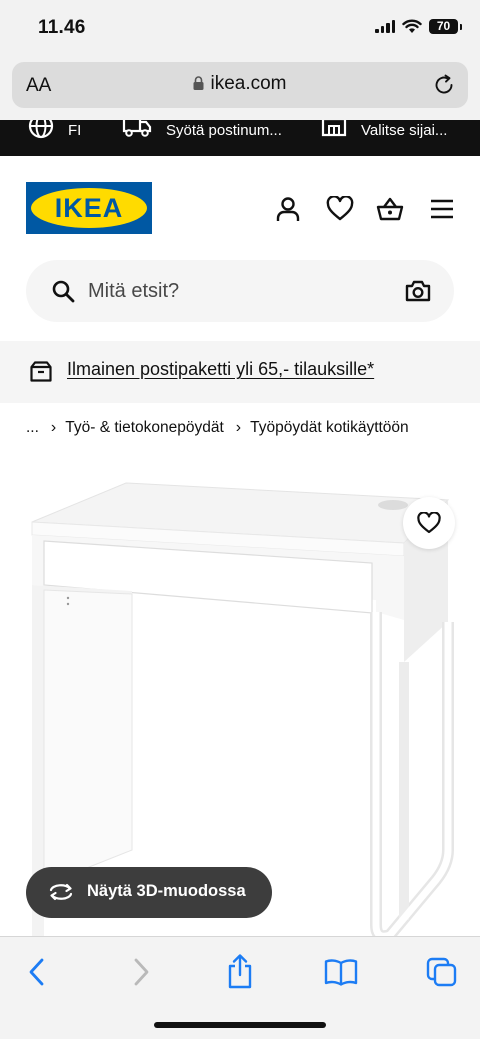 Image resolution: width=480 pixels, height=1039 pixels. What do you see at coordinates (37, 972) in the screenshot?
I see `back-arrow-icon` at bounding box center [37, 972].